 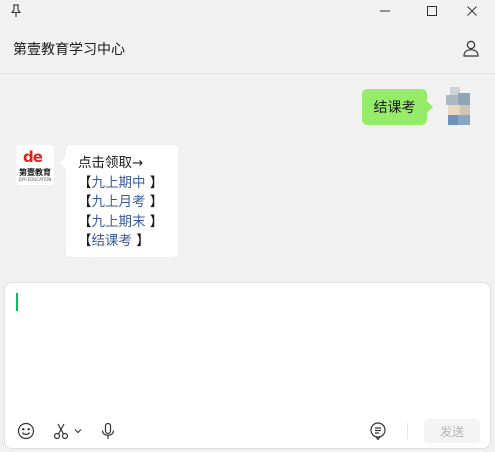 I want to click on list-item: 【九上期末 】, so click(x=121, y=221).